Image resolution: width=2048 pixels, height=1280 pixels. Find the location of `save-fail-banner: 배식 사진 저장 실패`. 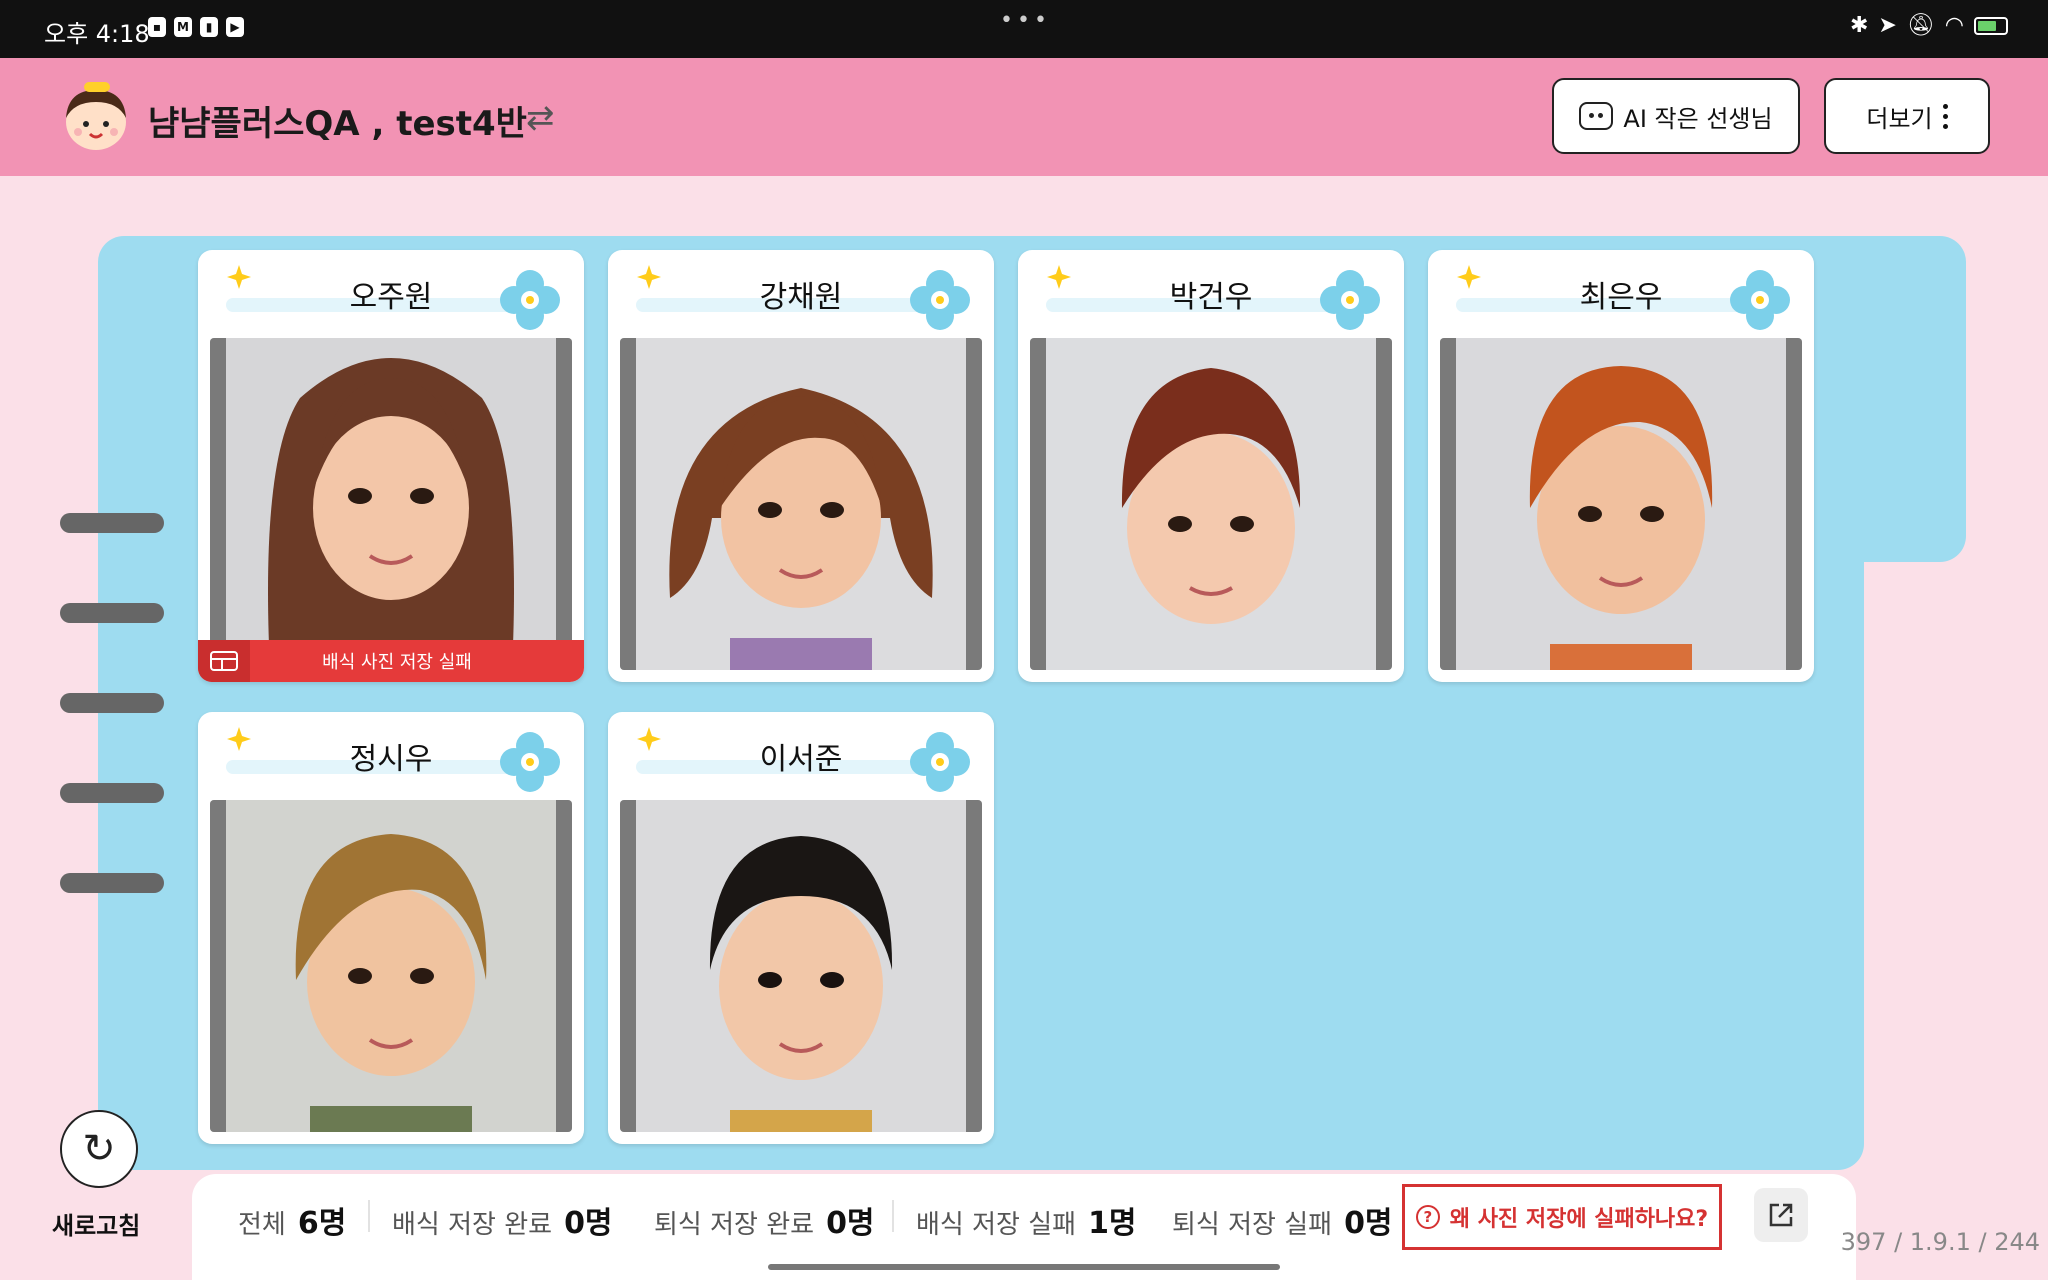

save-fail-banner: 배식 사진 저장 실패 is located at coordinates (391, 661).